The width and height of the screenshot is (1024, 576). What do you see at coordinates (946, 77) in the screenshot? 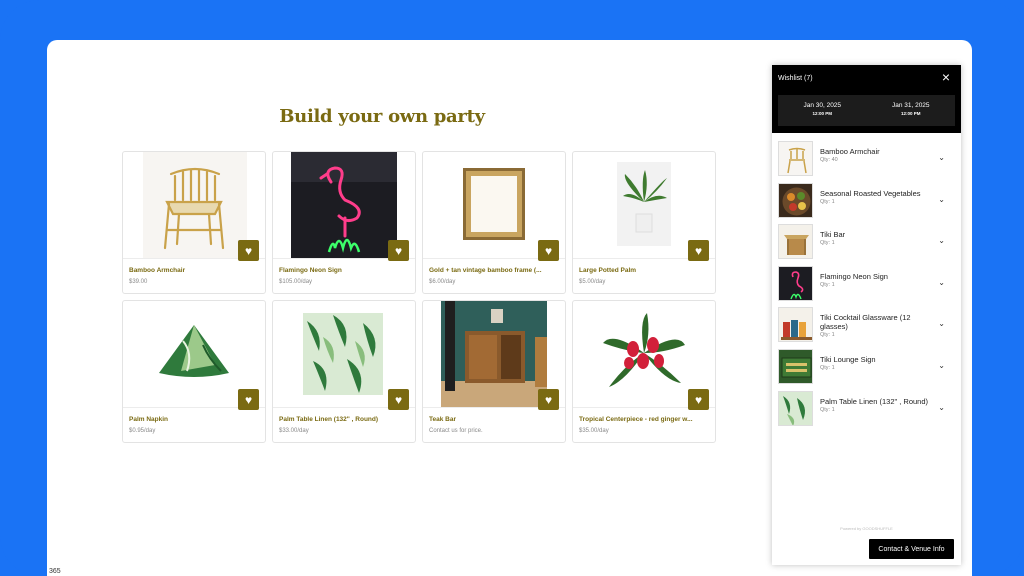
I see `close-icon: ×` at bounding box center [946, 77].